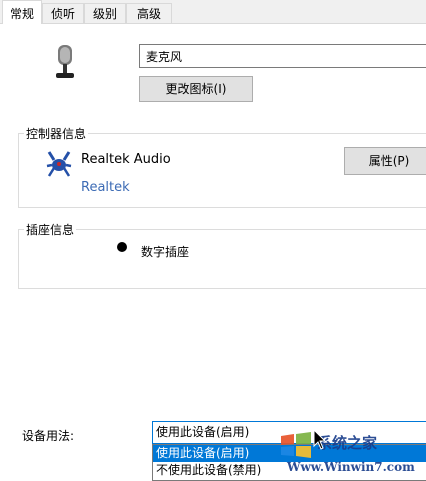 Image resolution: width=426 pixels, height=481 pixels. What do you see at coordinates (50, 229) in the screenshot?
I see `jack-info-title: 插座信息` at bounding box center [50, 229].